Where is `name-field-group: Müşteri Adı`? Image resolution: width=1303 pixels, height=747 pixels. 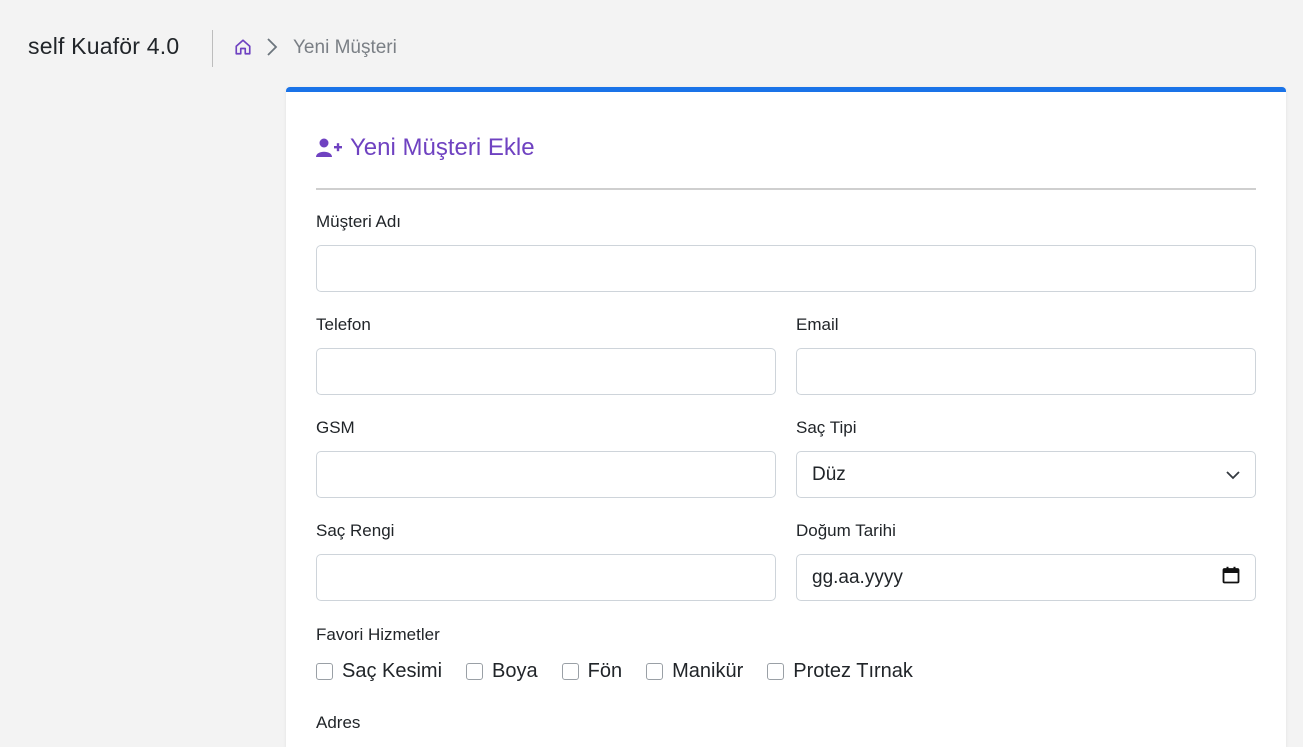
name-field-group: Müşteri Adı is located at coordinates (786, 252).